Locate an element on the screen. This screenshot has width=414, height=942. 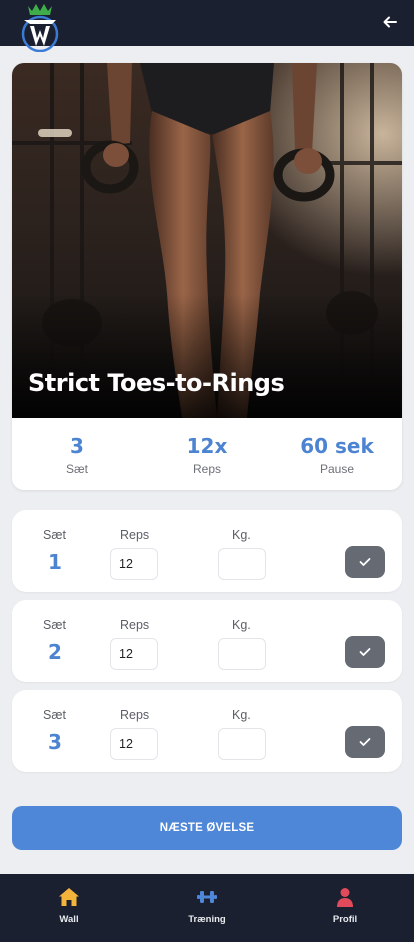
back-button is located at coordinates (390, 22).